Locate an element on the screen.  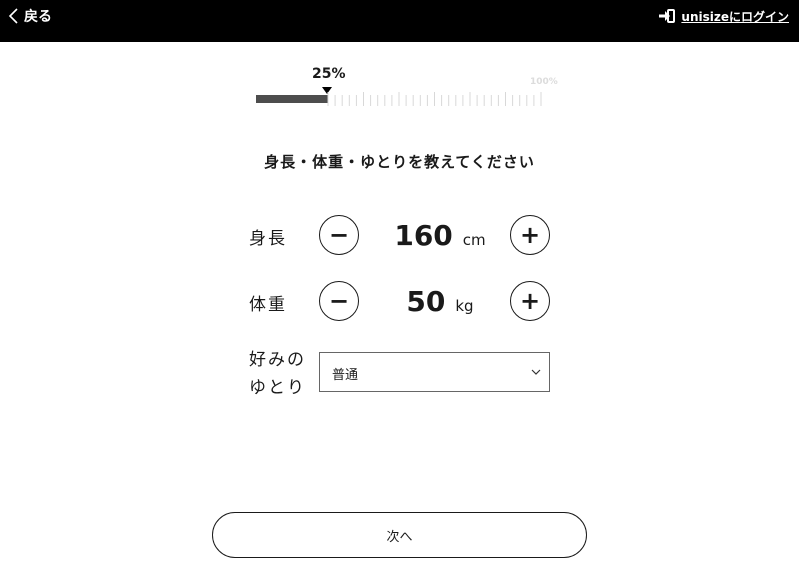
progress-bar is located at coordinates (399, 99).